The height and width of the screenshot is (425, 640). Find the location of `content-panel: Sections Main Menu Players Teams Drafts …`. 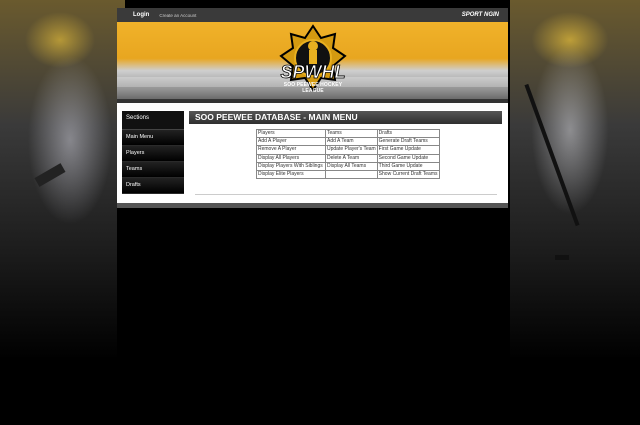

content-panel: Sections Main Menu Players Teams Drafts … is located at coordinates (312, 153).